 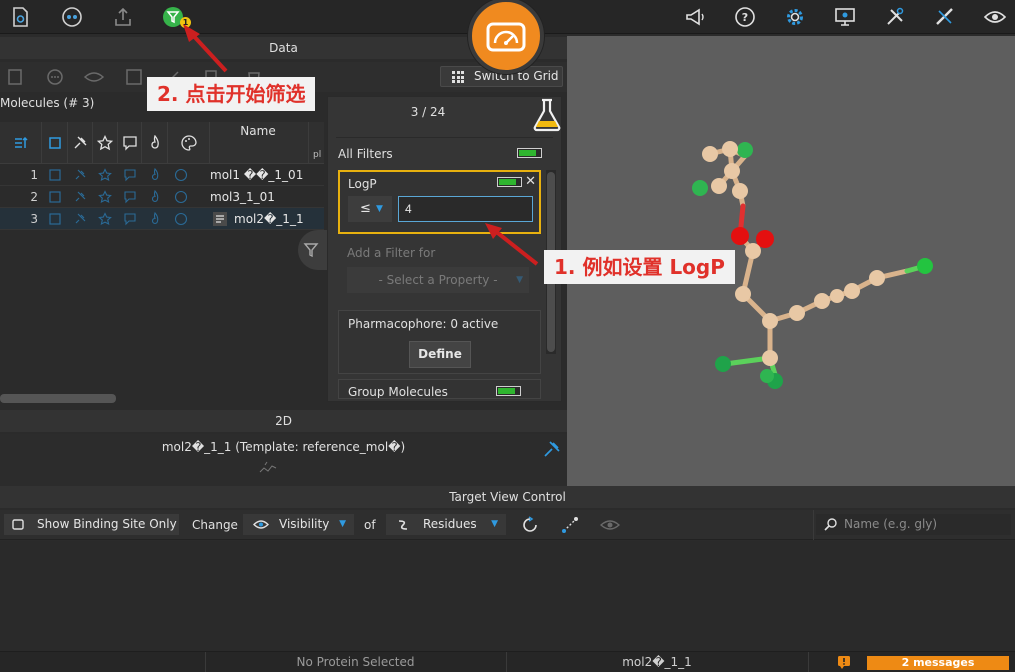 I want to click on dashboard-gauge-button, so click(x=506, y=37).